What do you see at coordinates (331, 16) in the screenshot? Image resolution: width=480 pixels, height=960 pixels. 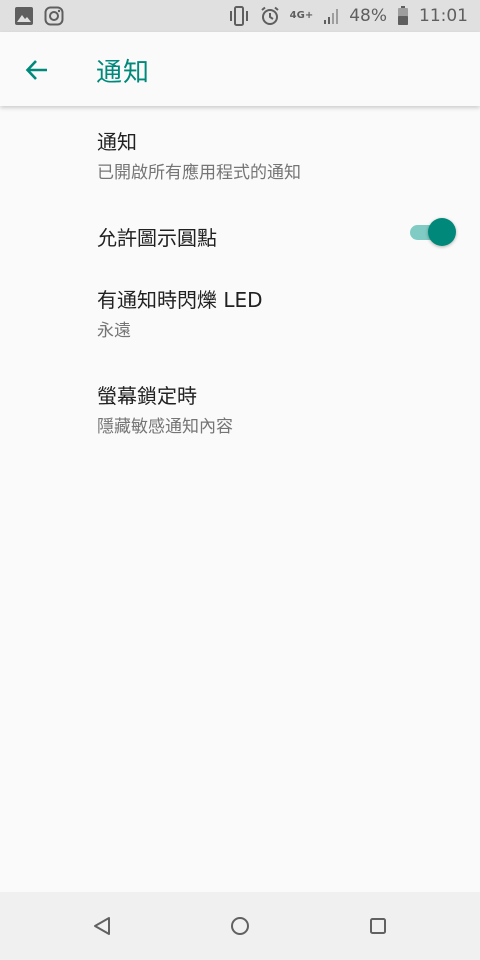 I see `signal-icon` at bounding box center [331, 16].